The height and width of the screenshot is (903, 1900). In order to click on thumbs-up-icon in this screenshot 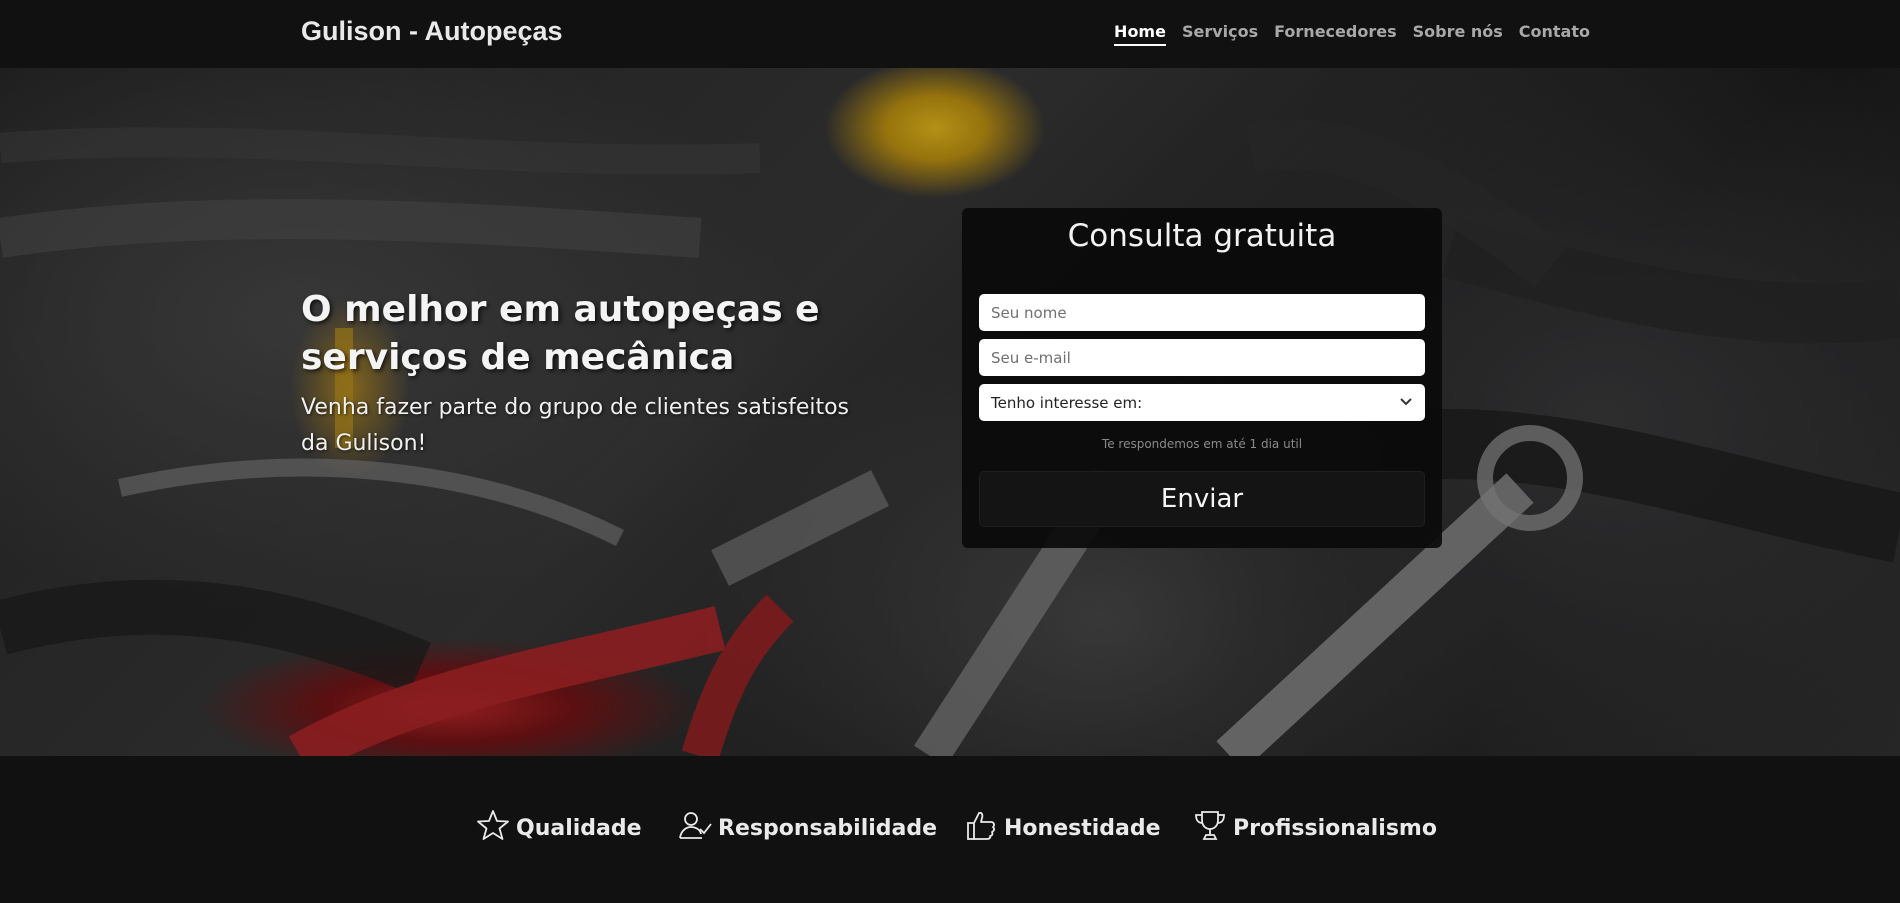, I will do `click(981, 828)`.